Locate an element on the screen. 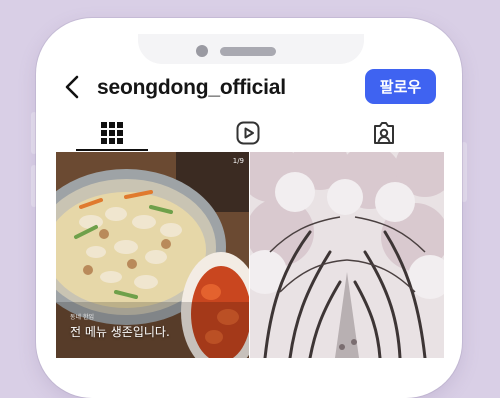  reels-play-icon is located at coordinates (248, 133).